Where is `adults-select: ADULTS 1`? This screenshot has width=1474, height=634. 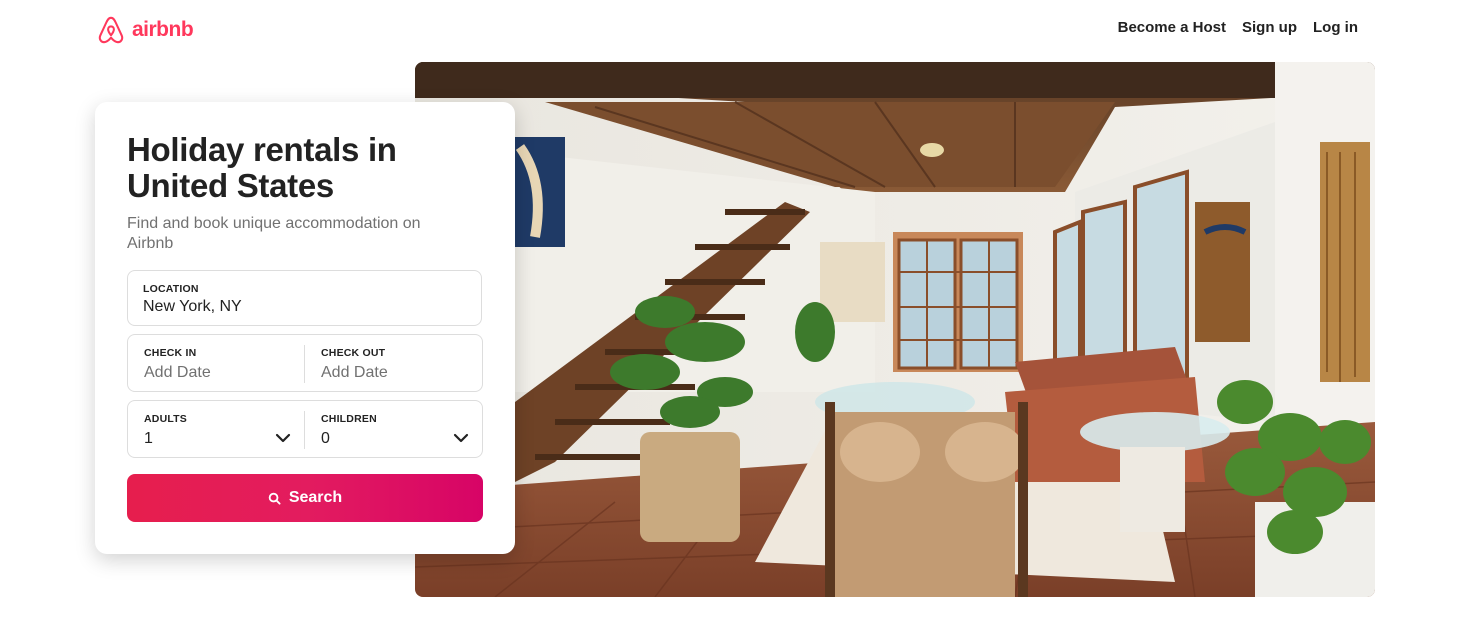
adults-select: ADULTS 1 is located at coordinates (216, 429).